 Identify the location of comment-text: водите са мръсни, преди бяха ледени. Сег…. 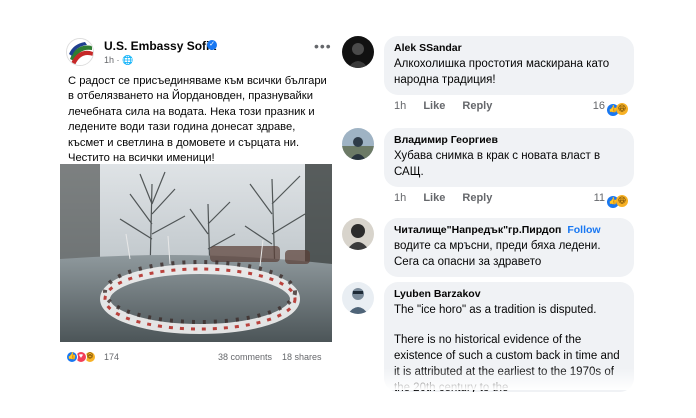
(497, 254).